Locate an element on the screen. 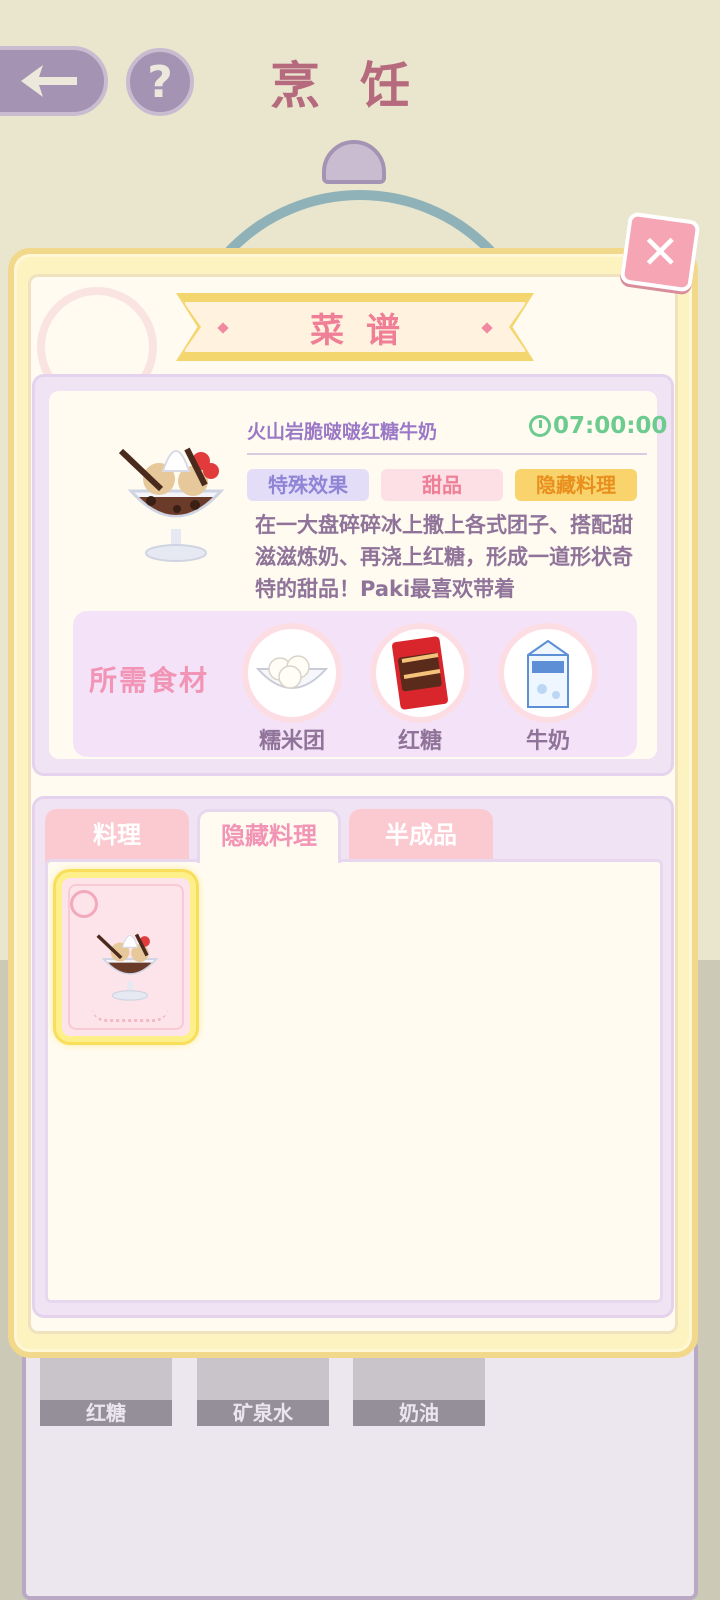 This screenshot has width=720, height=1600. page-title: 烹饪 is located at coordinates (360, 86).